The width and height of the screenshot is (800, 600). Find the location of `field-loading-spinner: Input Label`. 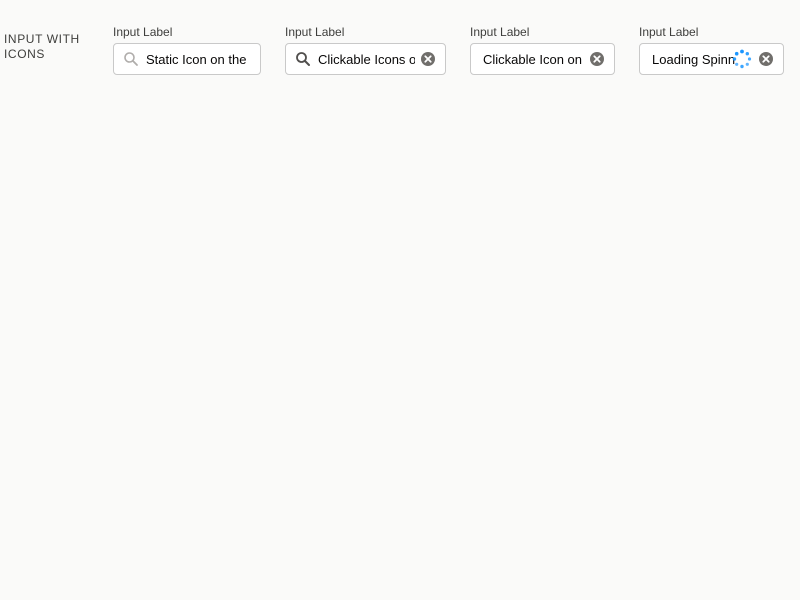

field-loading-spinner: Input Label is located at coordinates (711, 49).